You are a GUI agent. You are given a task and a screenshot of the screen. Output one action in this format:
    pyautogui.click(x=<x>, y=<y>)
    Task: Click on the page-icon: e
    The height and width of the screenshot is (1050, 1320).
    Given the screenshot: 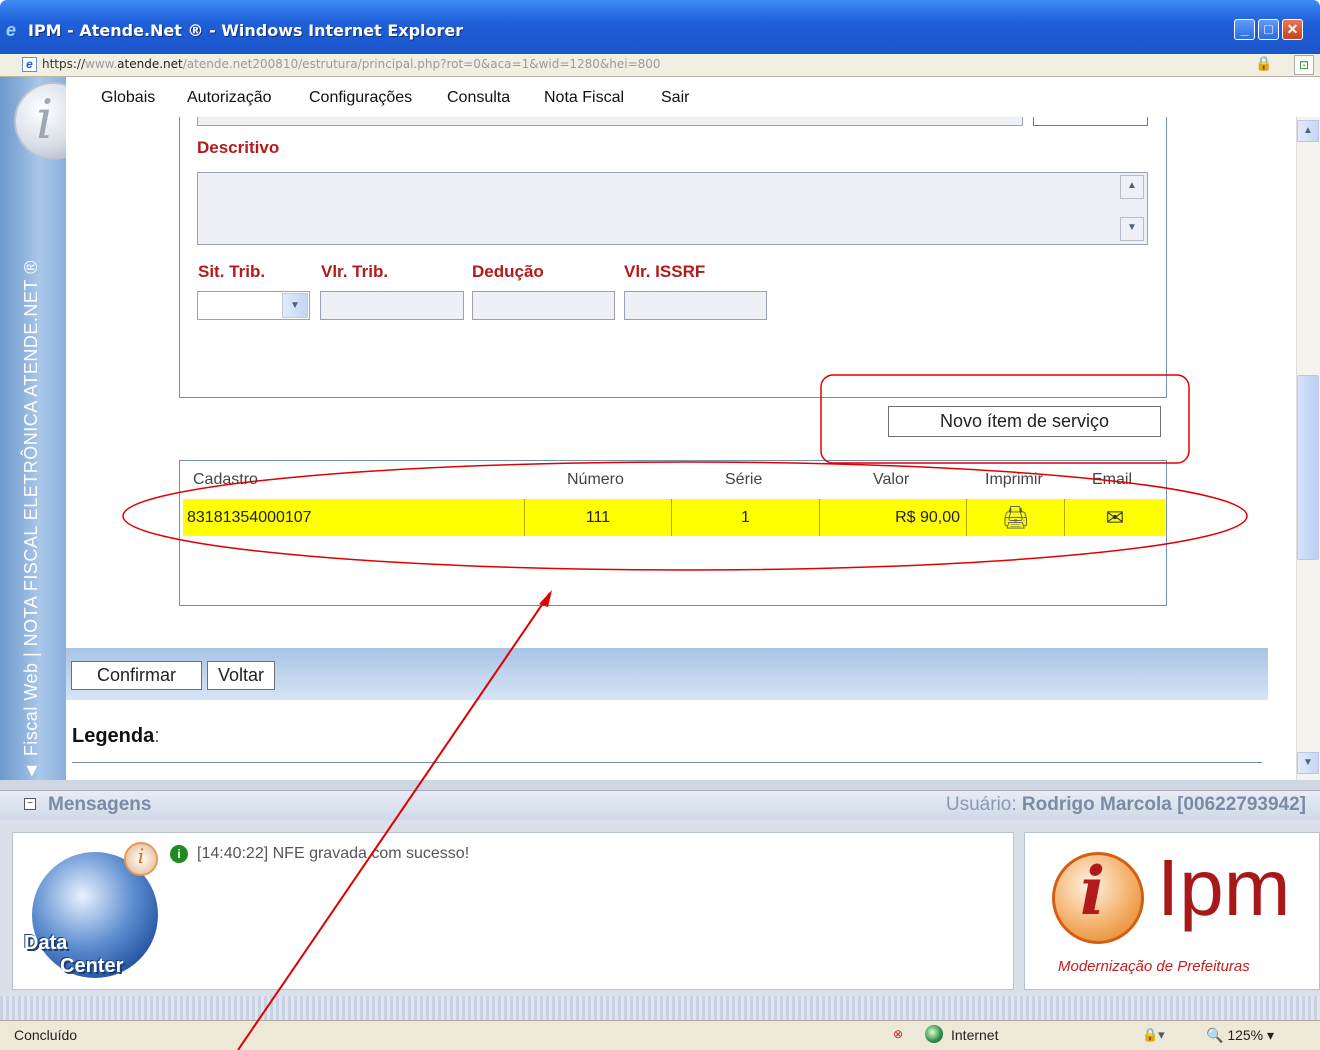 What is the action you would take?
    pyautogui.click(x=29, y=64)
    